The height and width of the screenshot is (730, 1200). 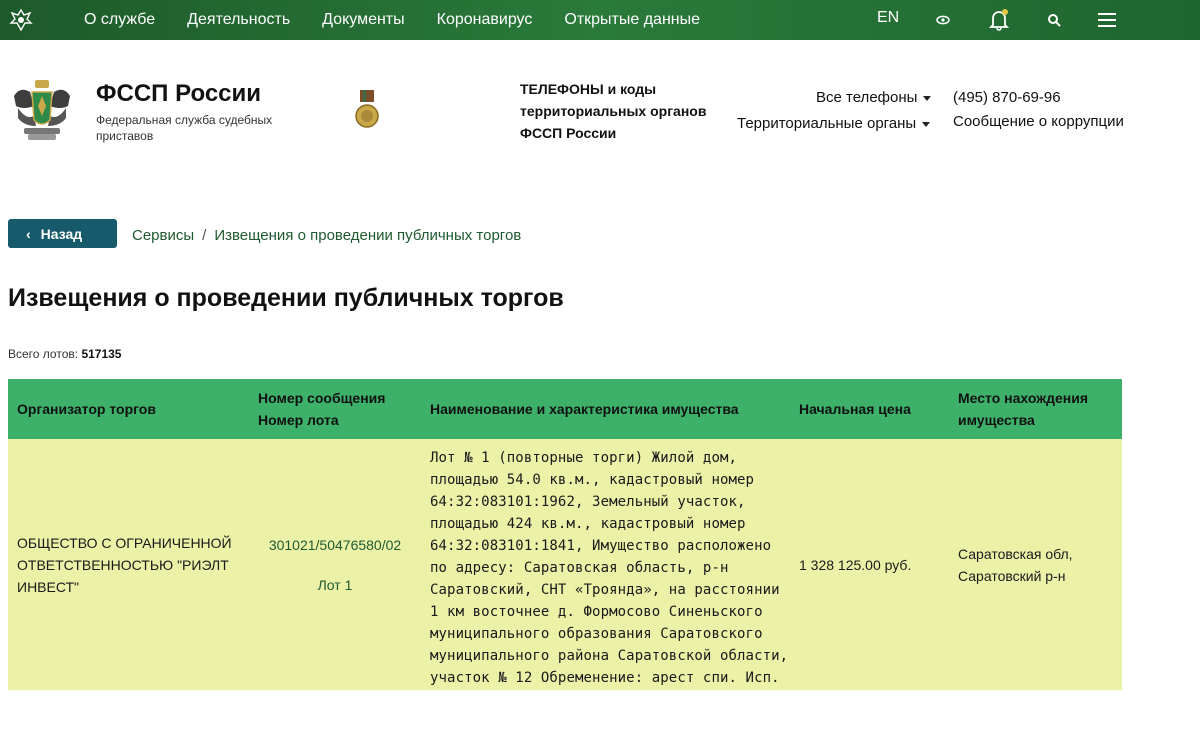 What do you see at coordinates (943, 20) in the screenshot?
I see `eye-icon` at bounding box center [943, 20].